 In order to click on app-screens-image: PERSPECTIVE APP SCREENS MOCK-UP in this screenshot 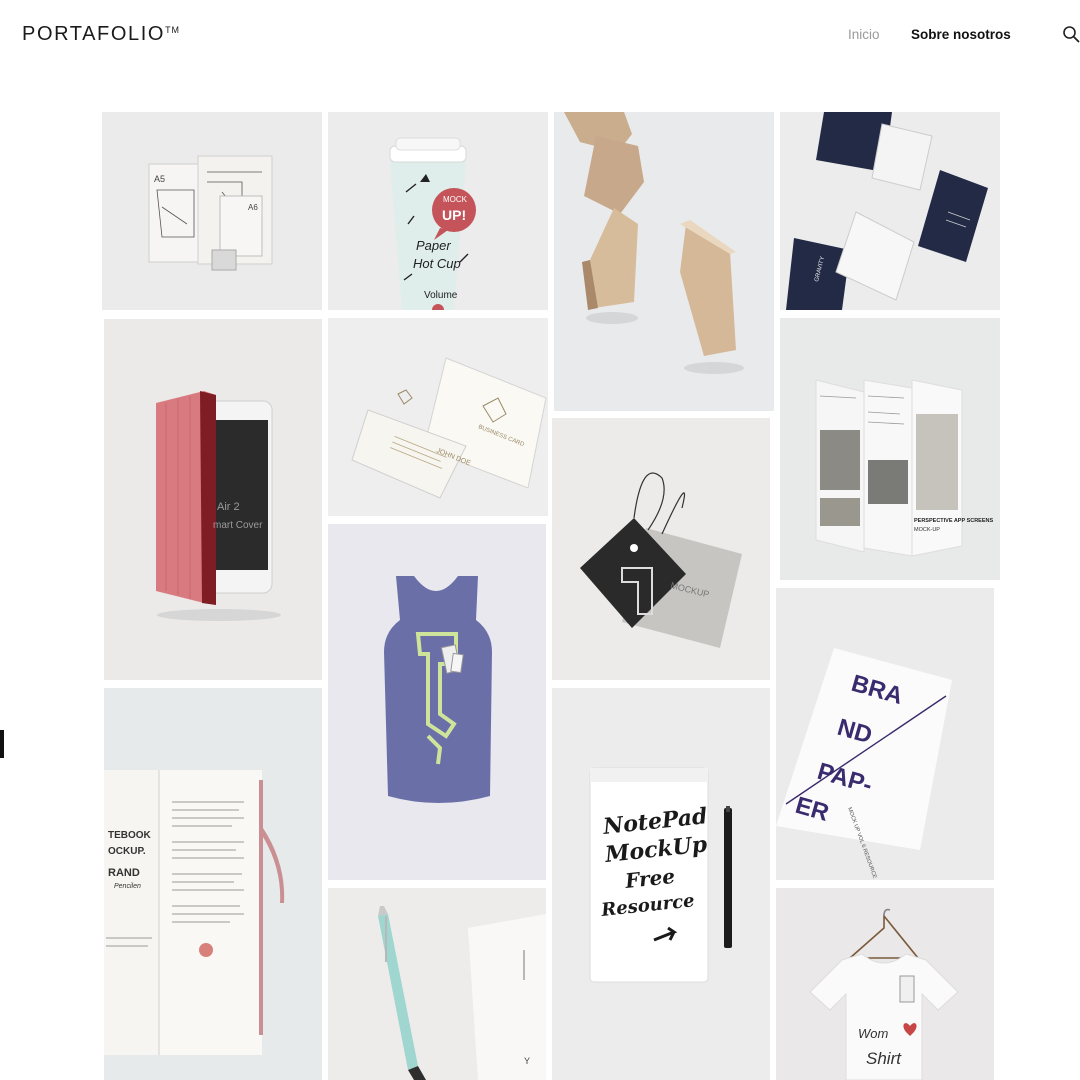, I will do `click(904, 468)`.